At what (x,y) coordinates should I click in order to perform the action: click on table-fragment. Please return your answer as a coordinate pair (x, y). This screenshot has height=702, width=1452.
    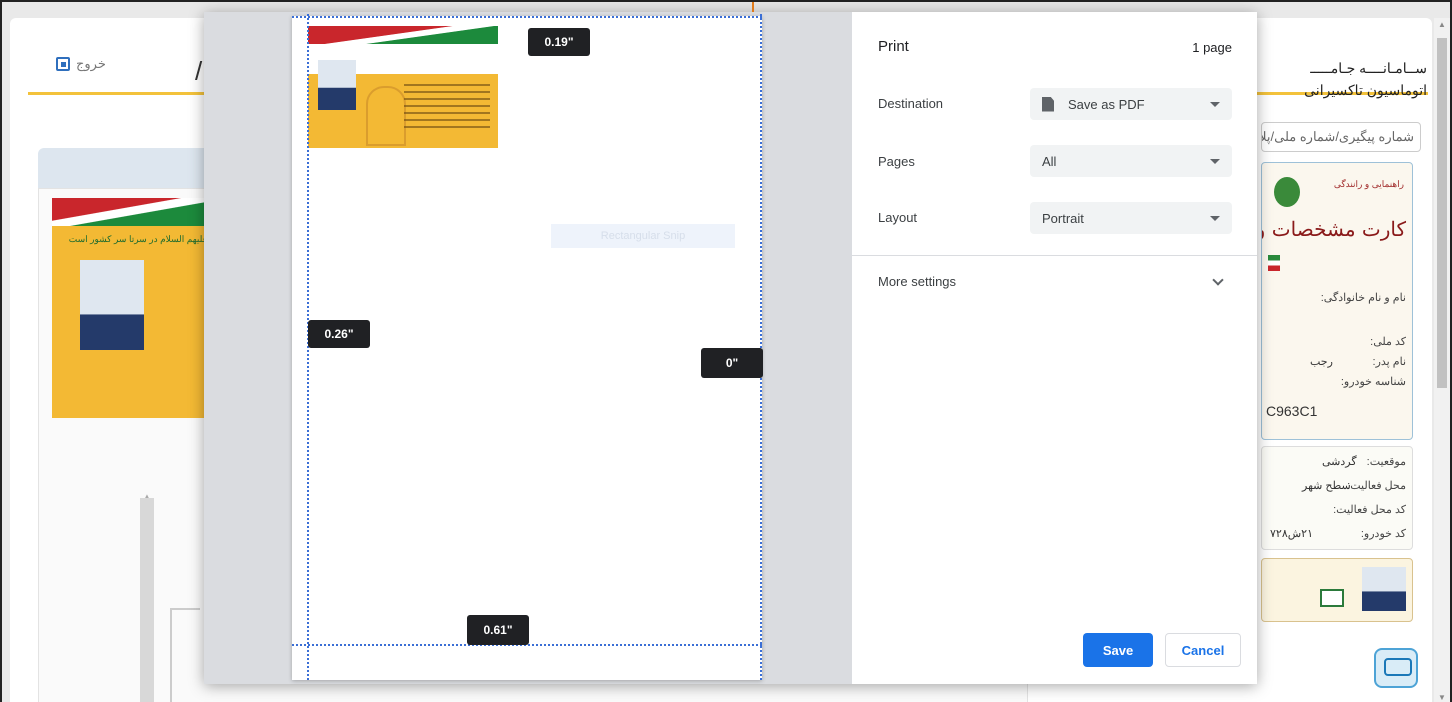
    Looking at the image, I should click on (185, 655).